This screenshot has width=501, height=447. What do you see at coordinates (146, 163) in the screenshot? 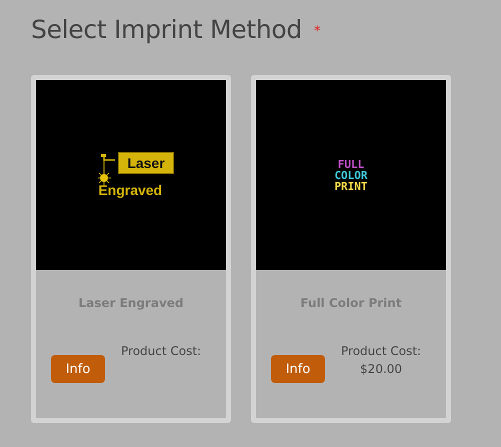
I see `logo-text: Laser` at bounding box center [146, 163].